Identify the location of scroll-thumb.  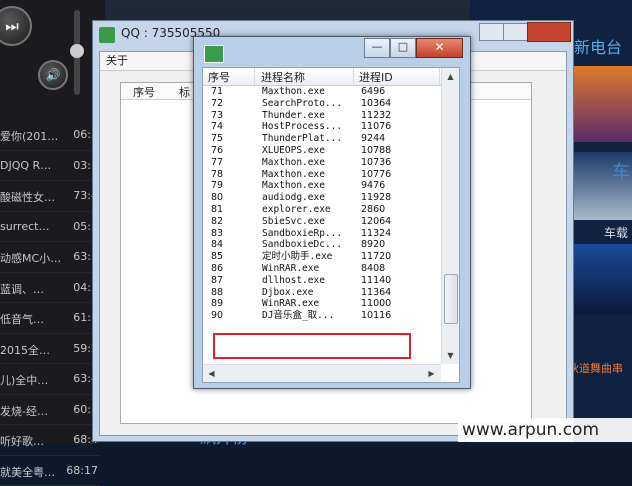
(451, 299).